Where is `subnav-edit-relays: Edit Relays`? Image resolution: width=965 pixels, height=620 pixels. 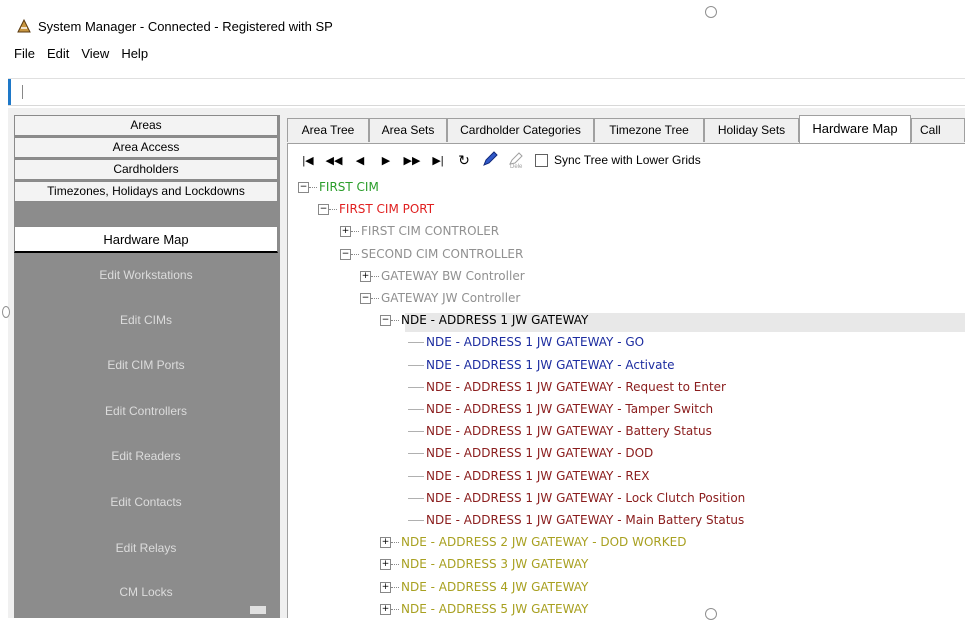
subnav-edit-relays: Edit Relays is located at coordinates (146, 548).